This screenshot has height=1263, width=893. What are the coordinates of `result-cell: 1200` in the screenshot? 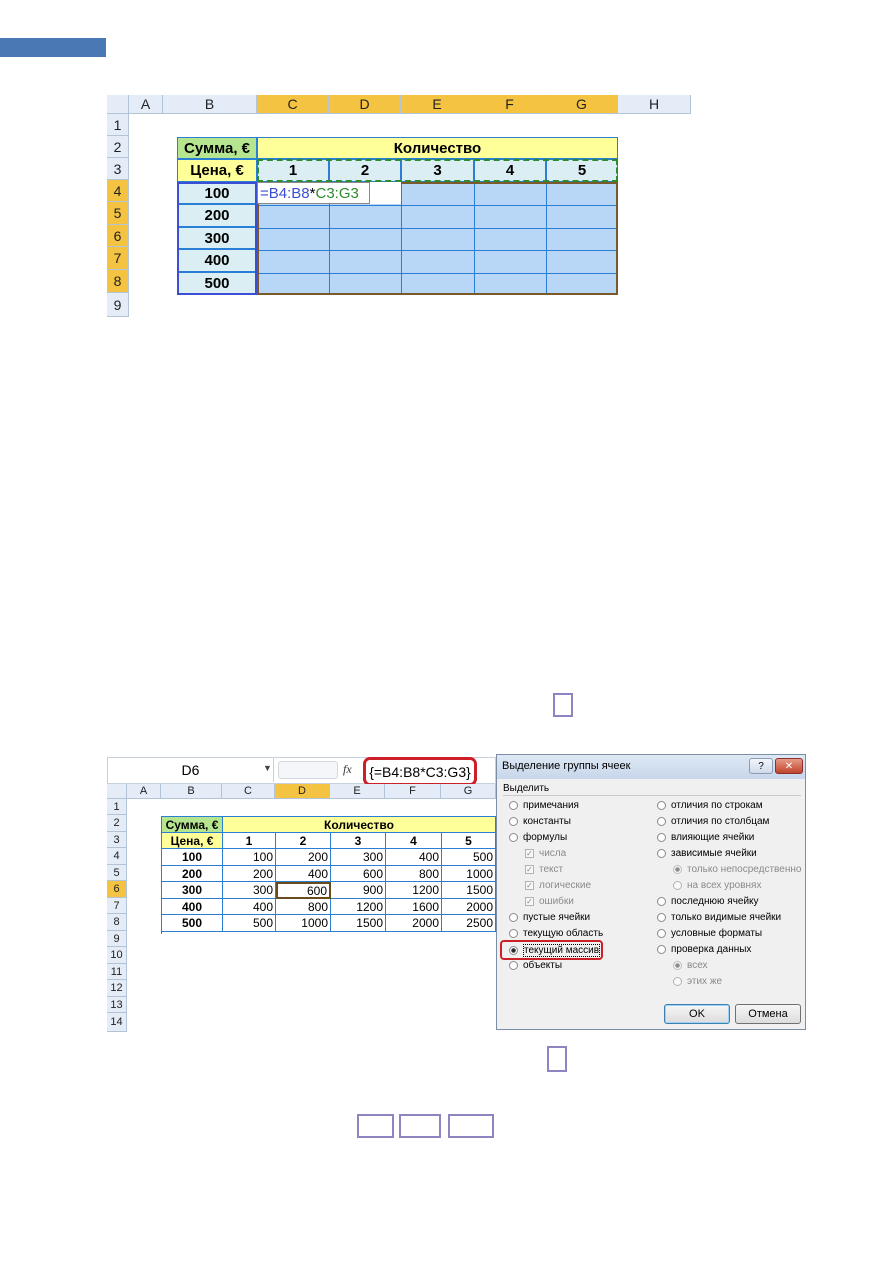 It's located at (414, 890).